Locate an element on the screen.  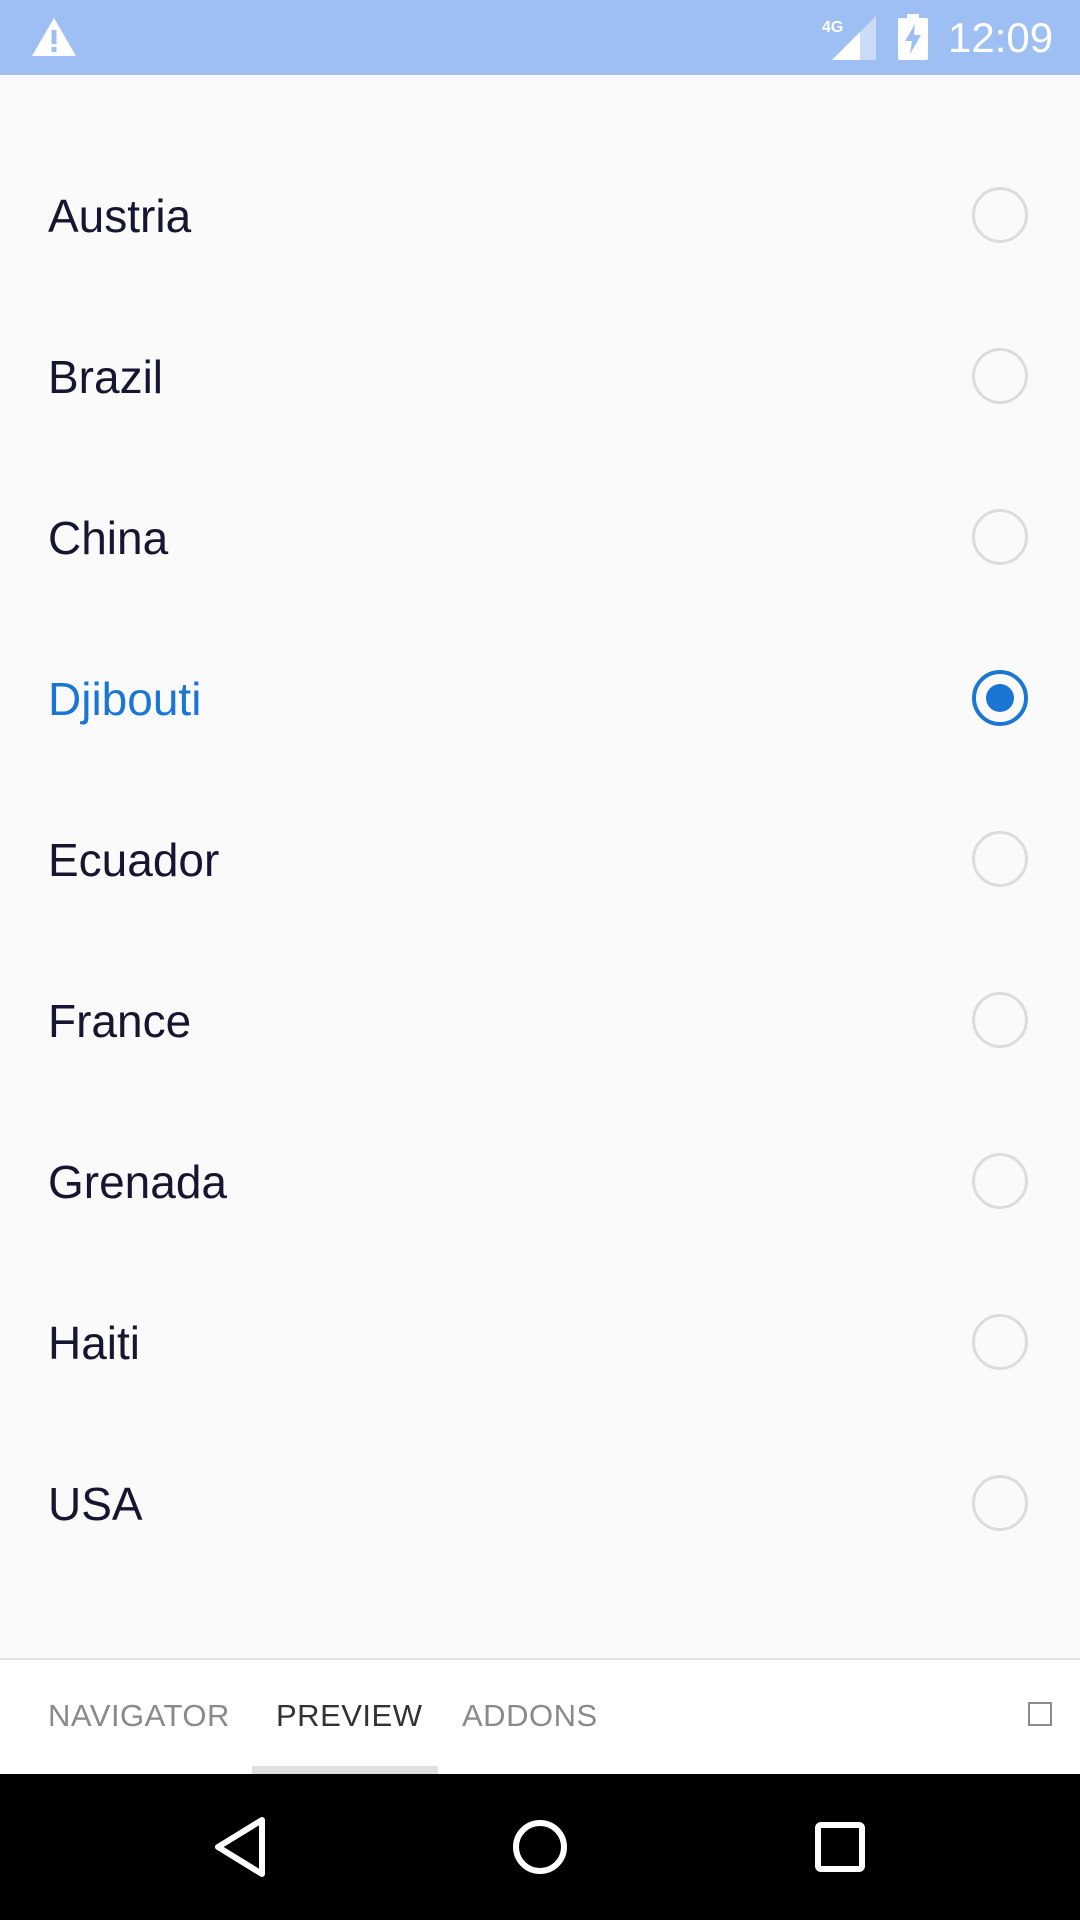
back-icon is located at coordinates (241, 1847).